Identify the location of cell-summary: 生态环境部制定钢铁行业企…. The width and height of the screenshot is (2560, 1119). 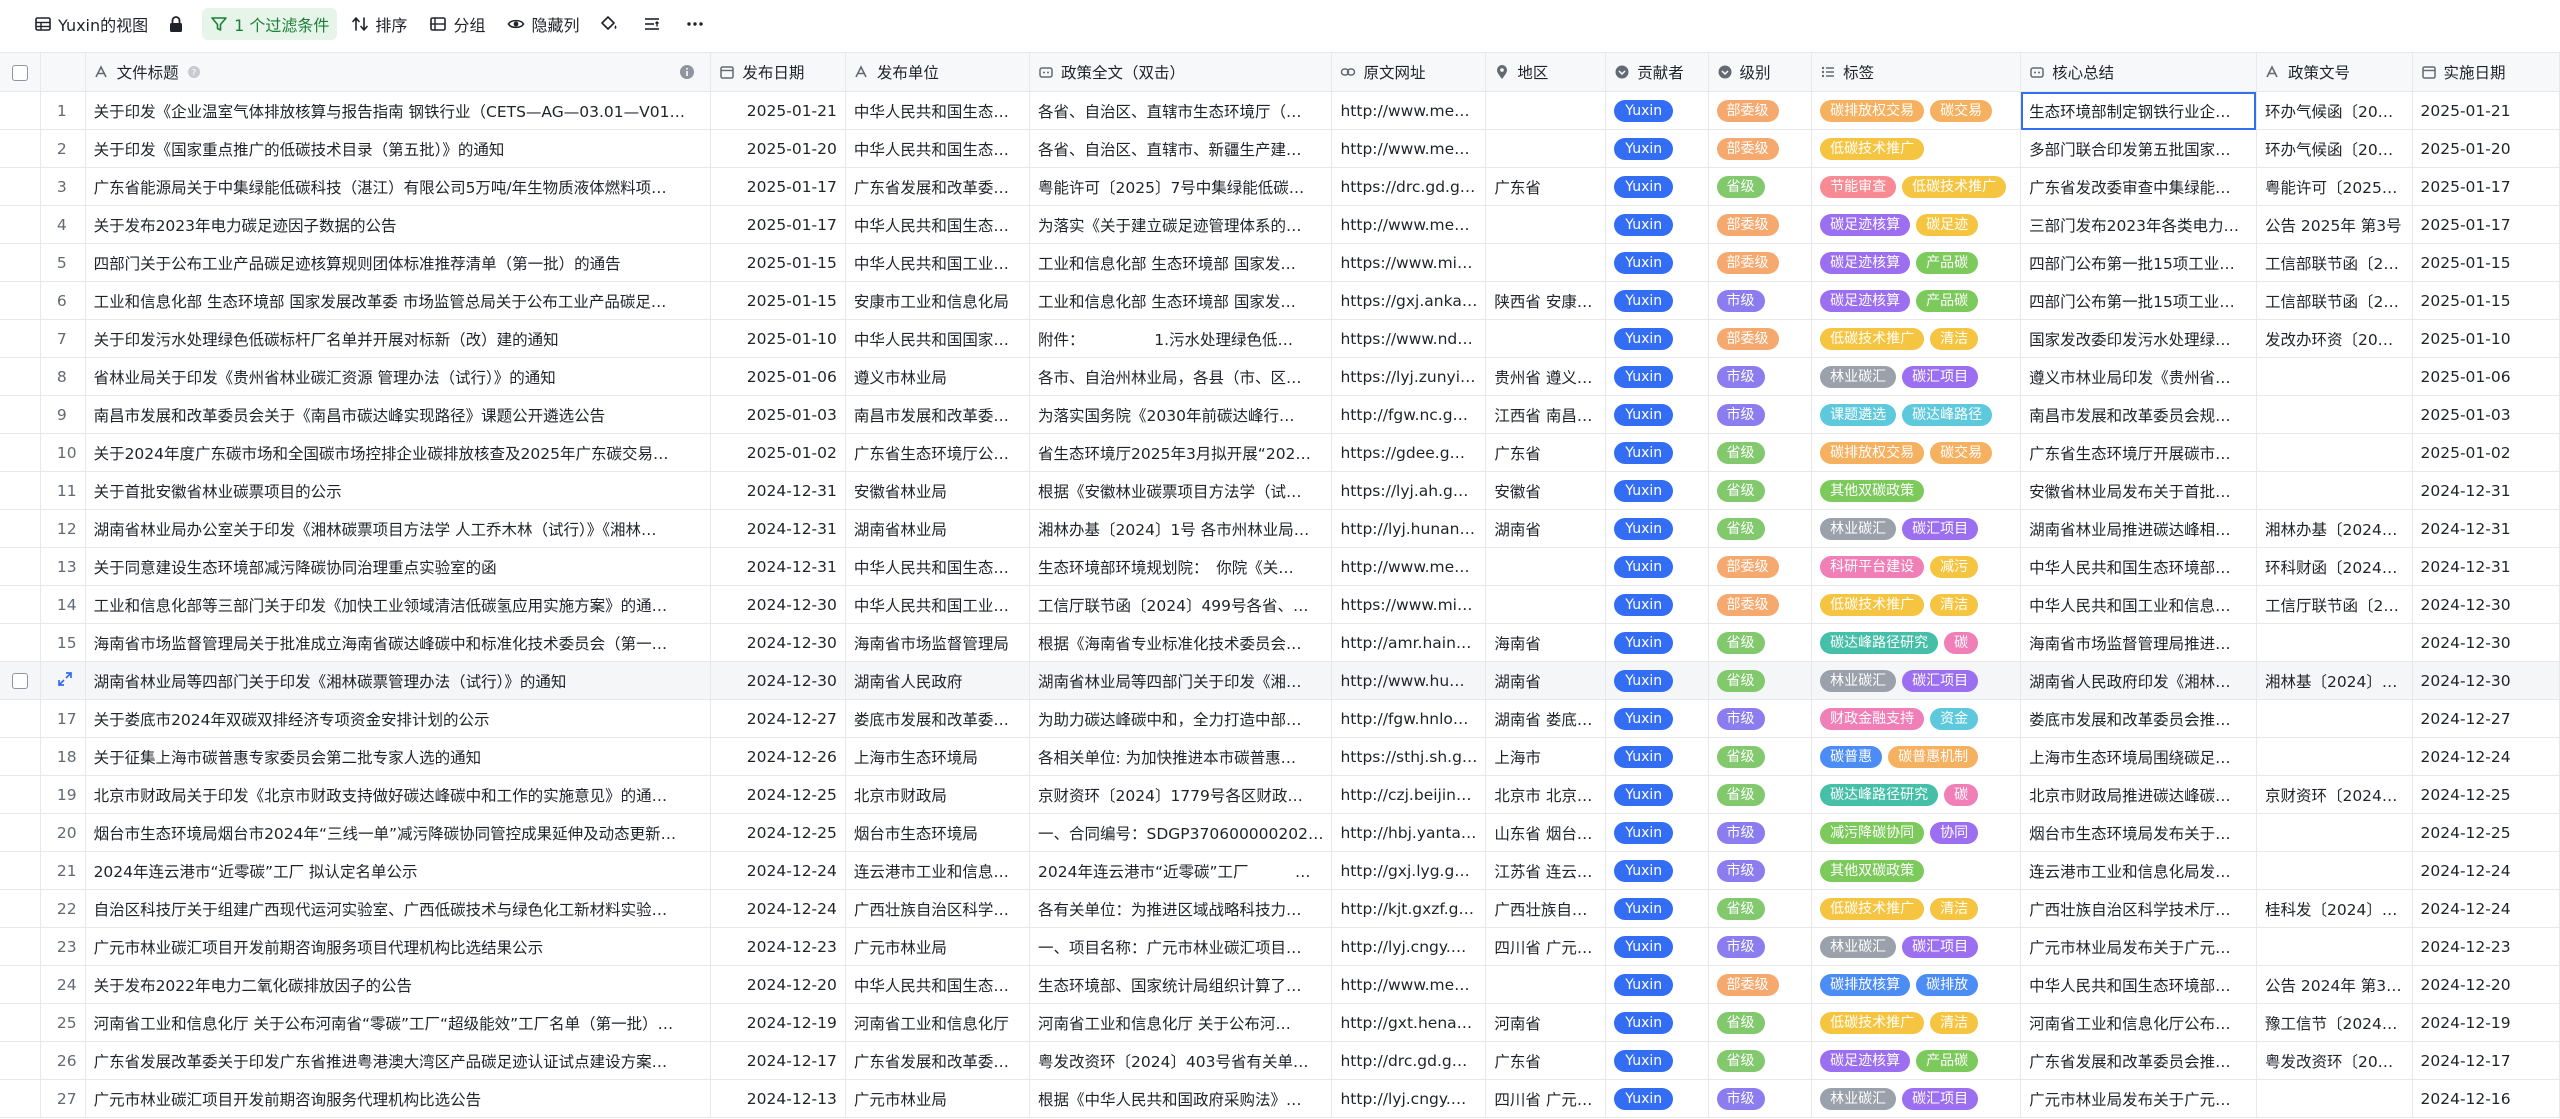
(2138, 110).